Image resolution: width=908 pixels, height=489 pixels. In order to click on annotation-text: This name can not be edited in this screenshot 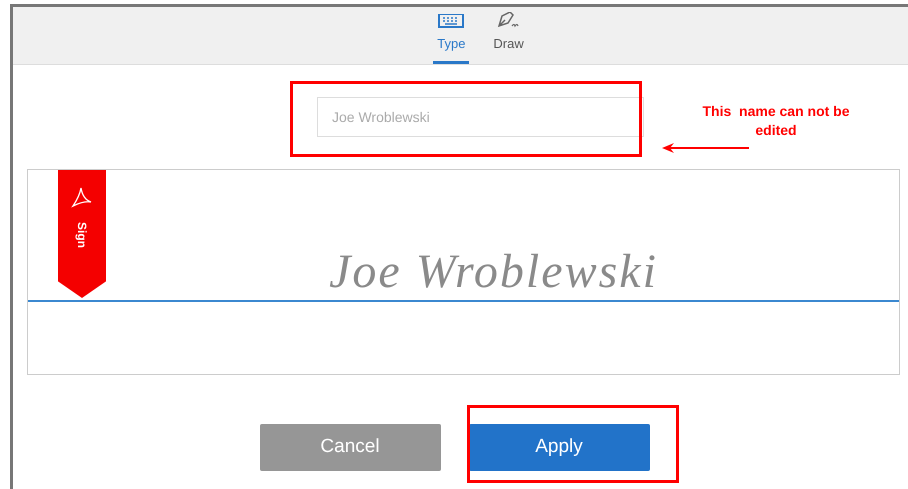, I will do `click(776, 121)`.